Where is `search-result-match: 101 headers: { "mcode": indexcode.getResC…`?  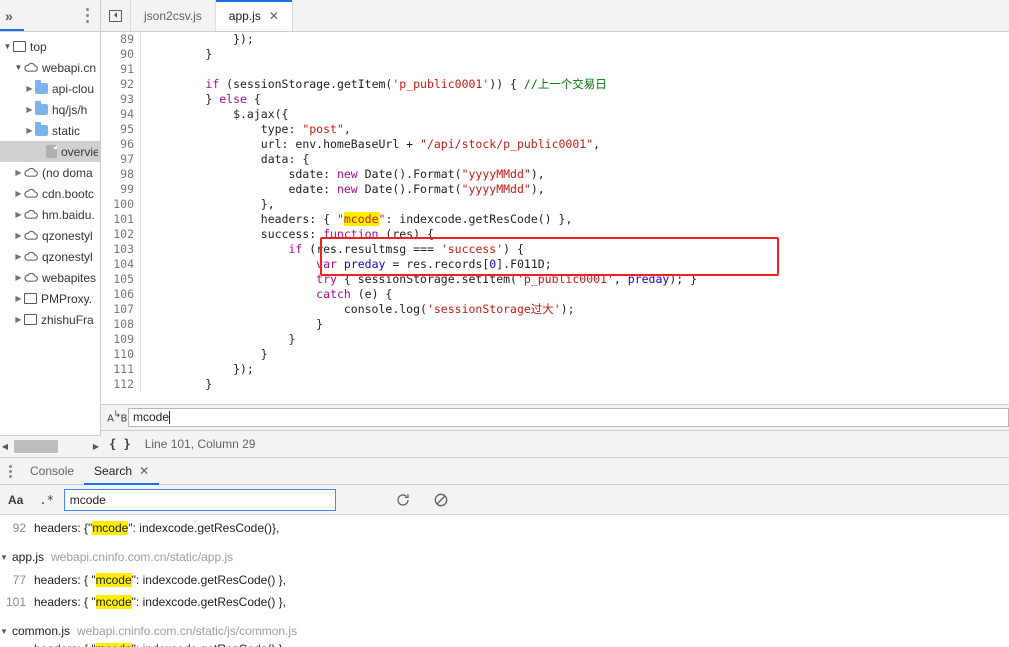
search-result-match: 101 headers: { "mcode": indexcode.getResC… is located at coordinates (504, 602).